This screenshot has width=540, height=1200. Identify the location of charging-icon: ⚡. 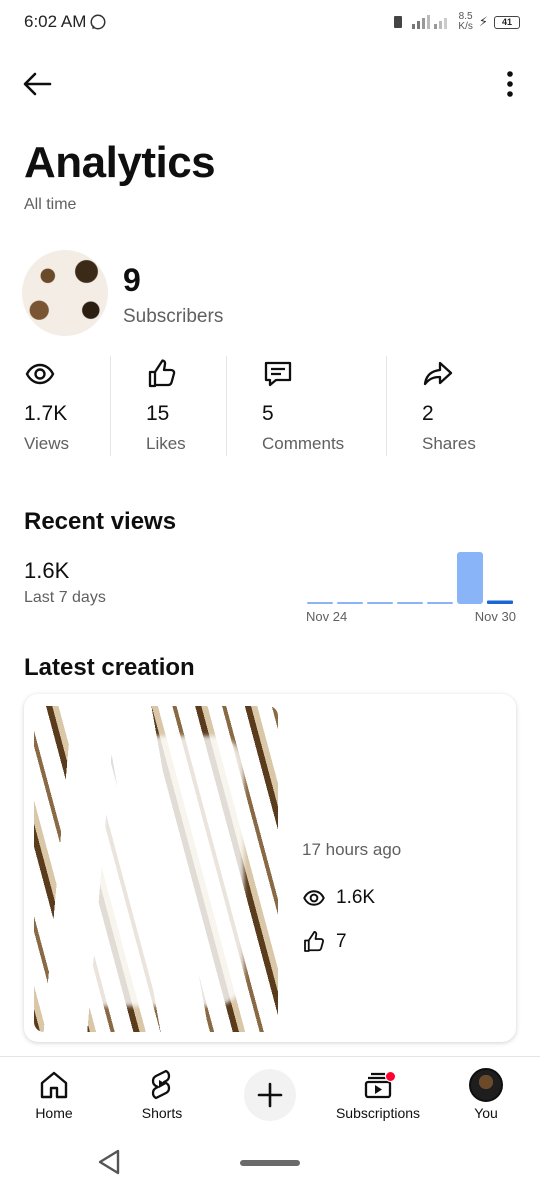
(483, 21).